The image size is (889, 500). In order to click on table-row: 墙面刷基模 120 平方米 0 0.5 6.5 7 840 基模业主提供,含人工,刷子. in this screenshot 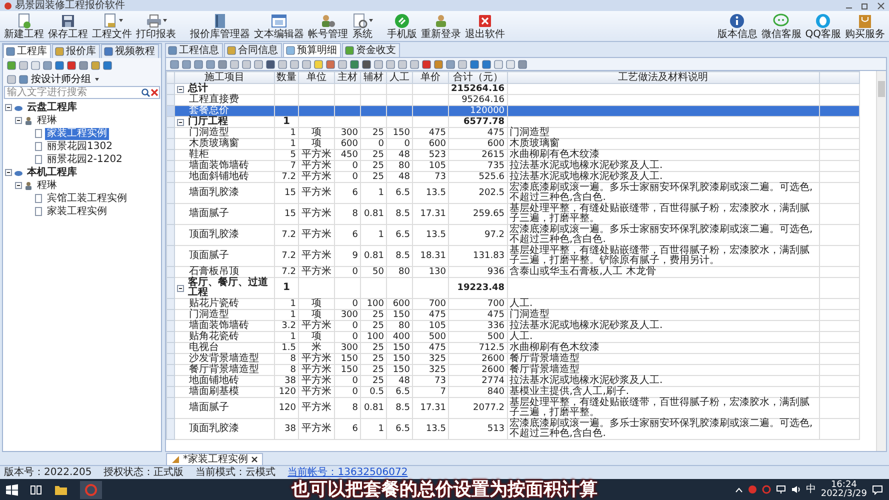, I will do `click(513, 392)`.